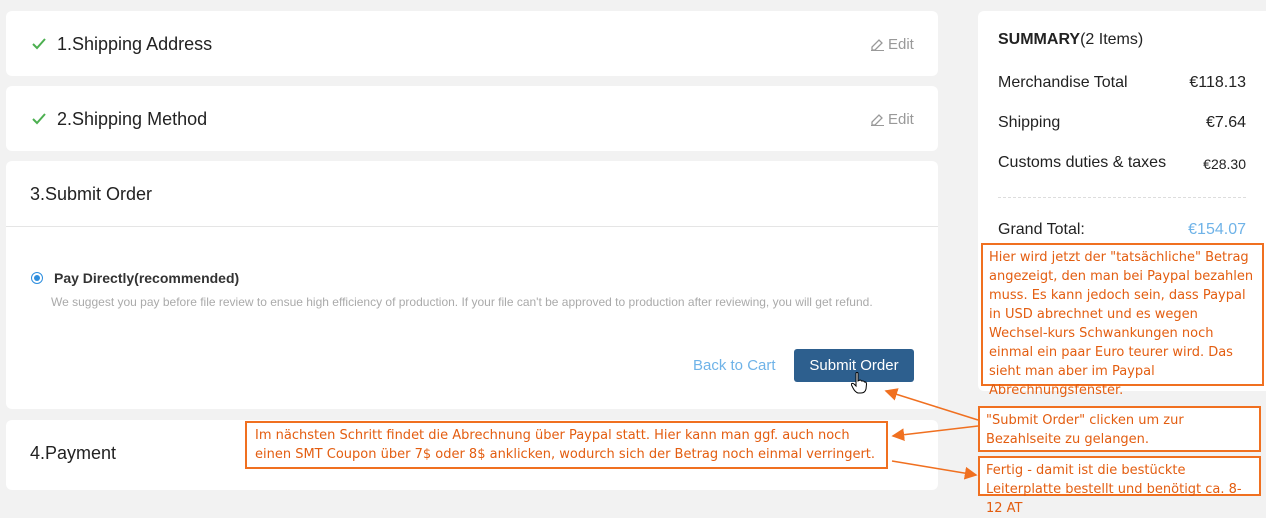 This screenshot has height=518, width=1266. Describe the element at coordinates (934, 470) in the screenshot. I see `arrow-from-payment-note` at that location.